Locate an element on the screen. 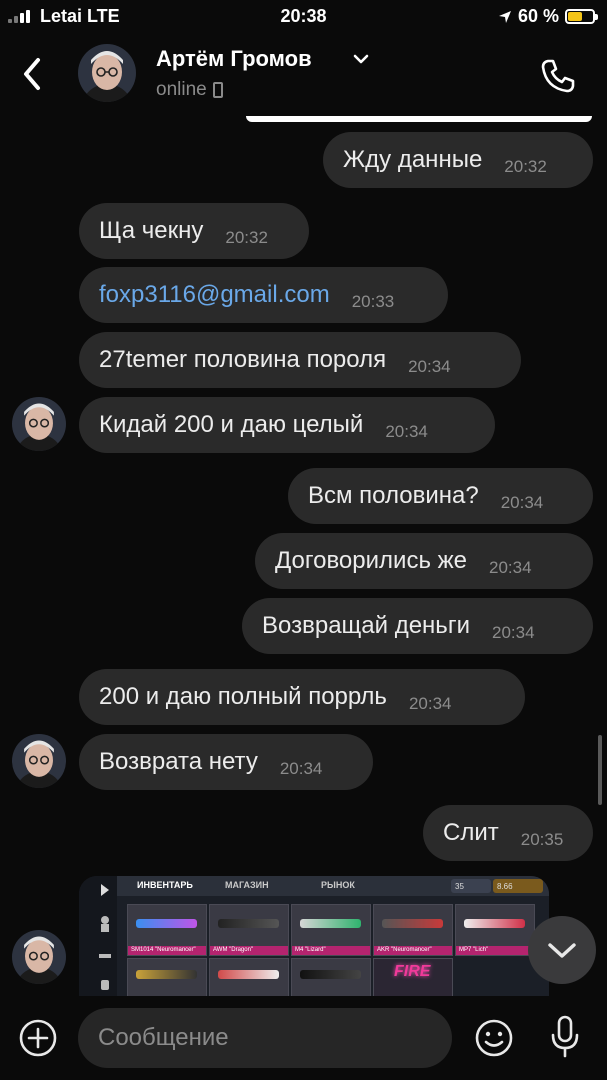  back-icon is located at coordinates (34, 74).